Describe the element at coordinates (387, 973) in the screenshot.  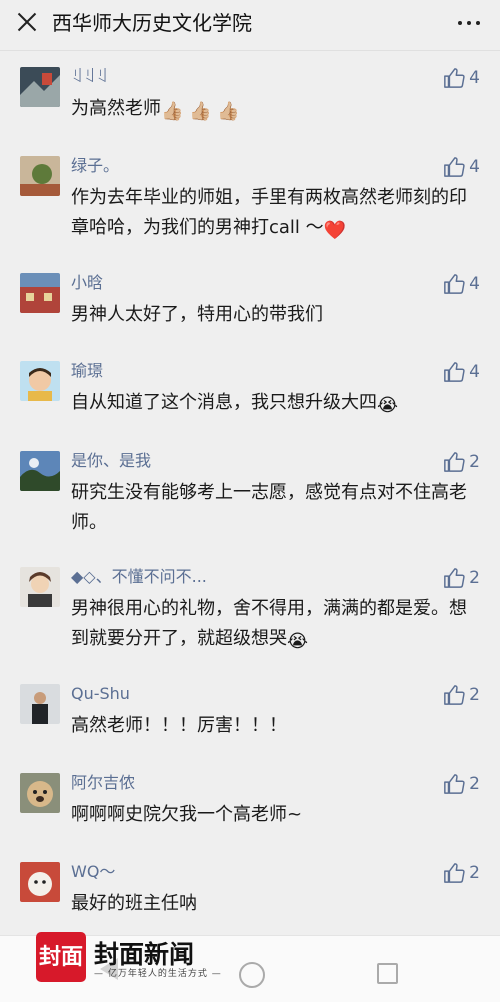
I see `recent-apps-icon` at that location.